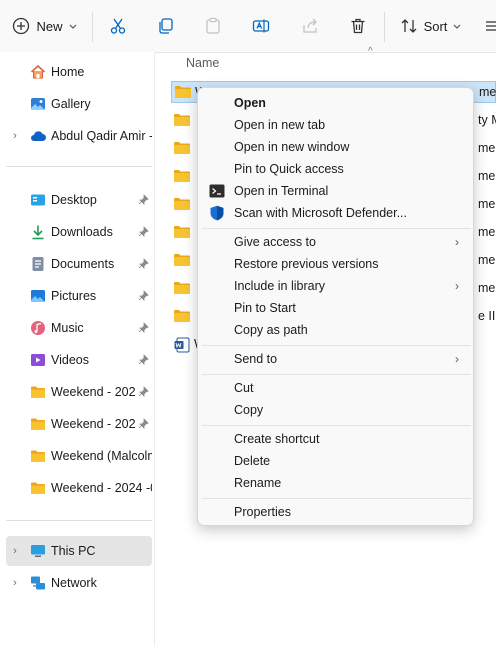  Describe the element at coordinates (335, 103) in the screenshot. I see `menu-item-open: Open` at that location.